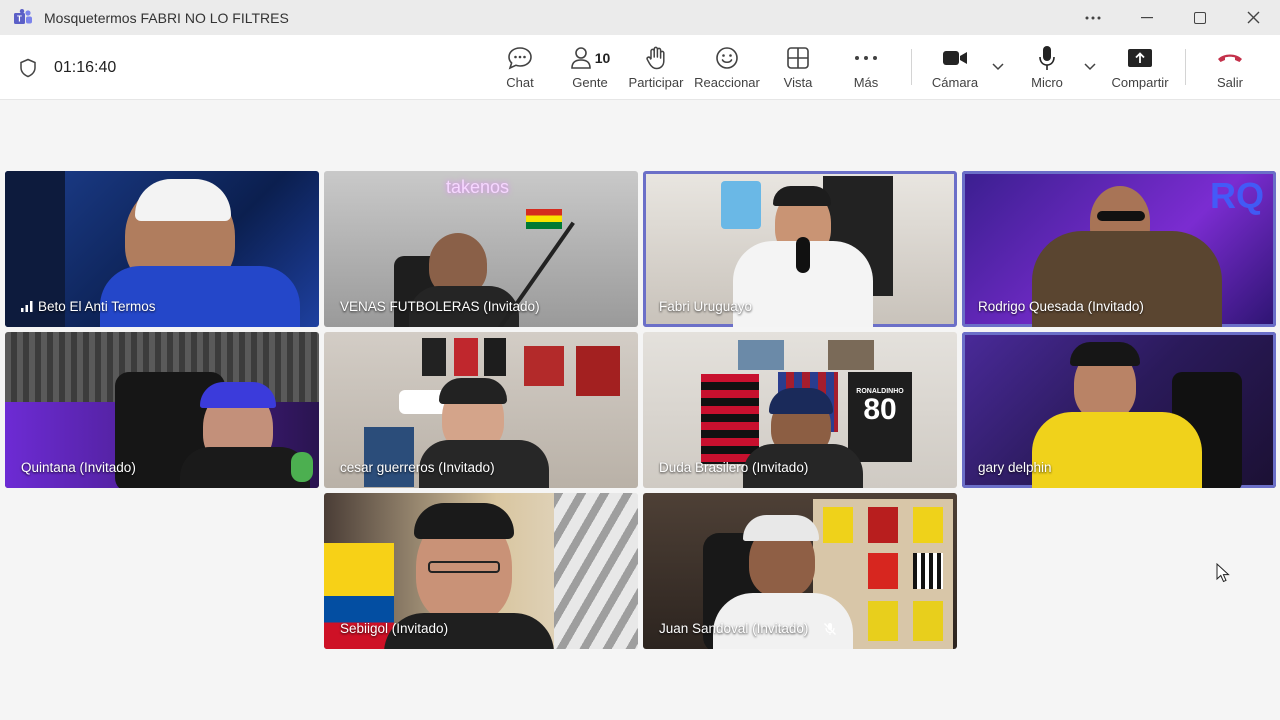  I want to click on camera-icon, so click(955, 58).